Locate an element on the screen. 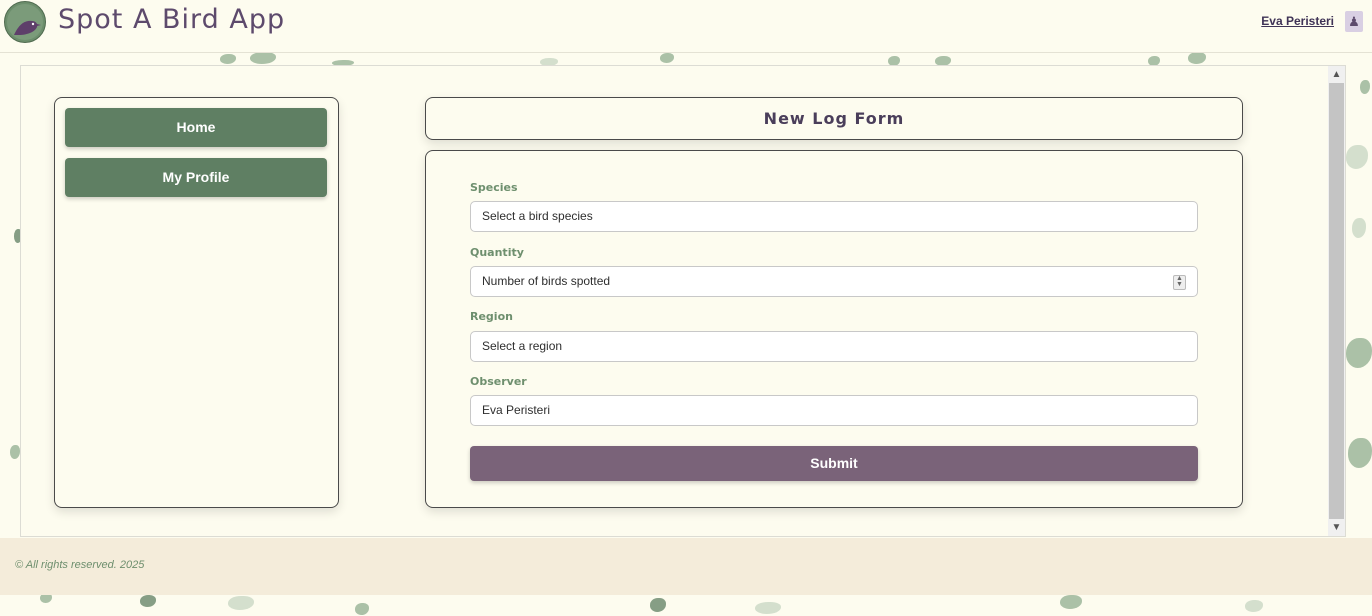 This screenshot has height=616, width=1372. scroll-up-icon: ▲ is located at coordinates (1336, 74).